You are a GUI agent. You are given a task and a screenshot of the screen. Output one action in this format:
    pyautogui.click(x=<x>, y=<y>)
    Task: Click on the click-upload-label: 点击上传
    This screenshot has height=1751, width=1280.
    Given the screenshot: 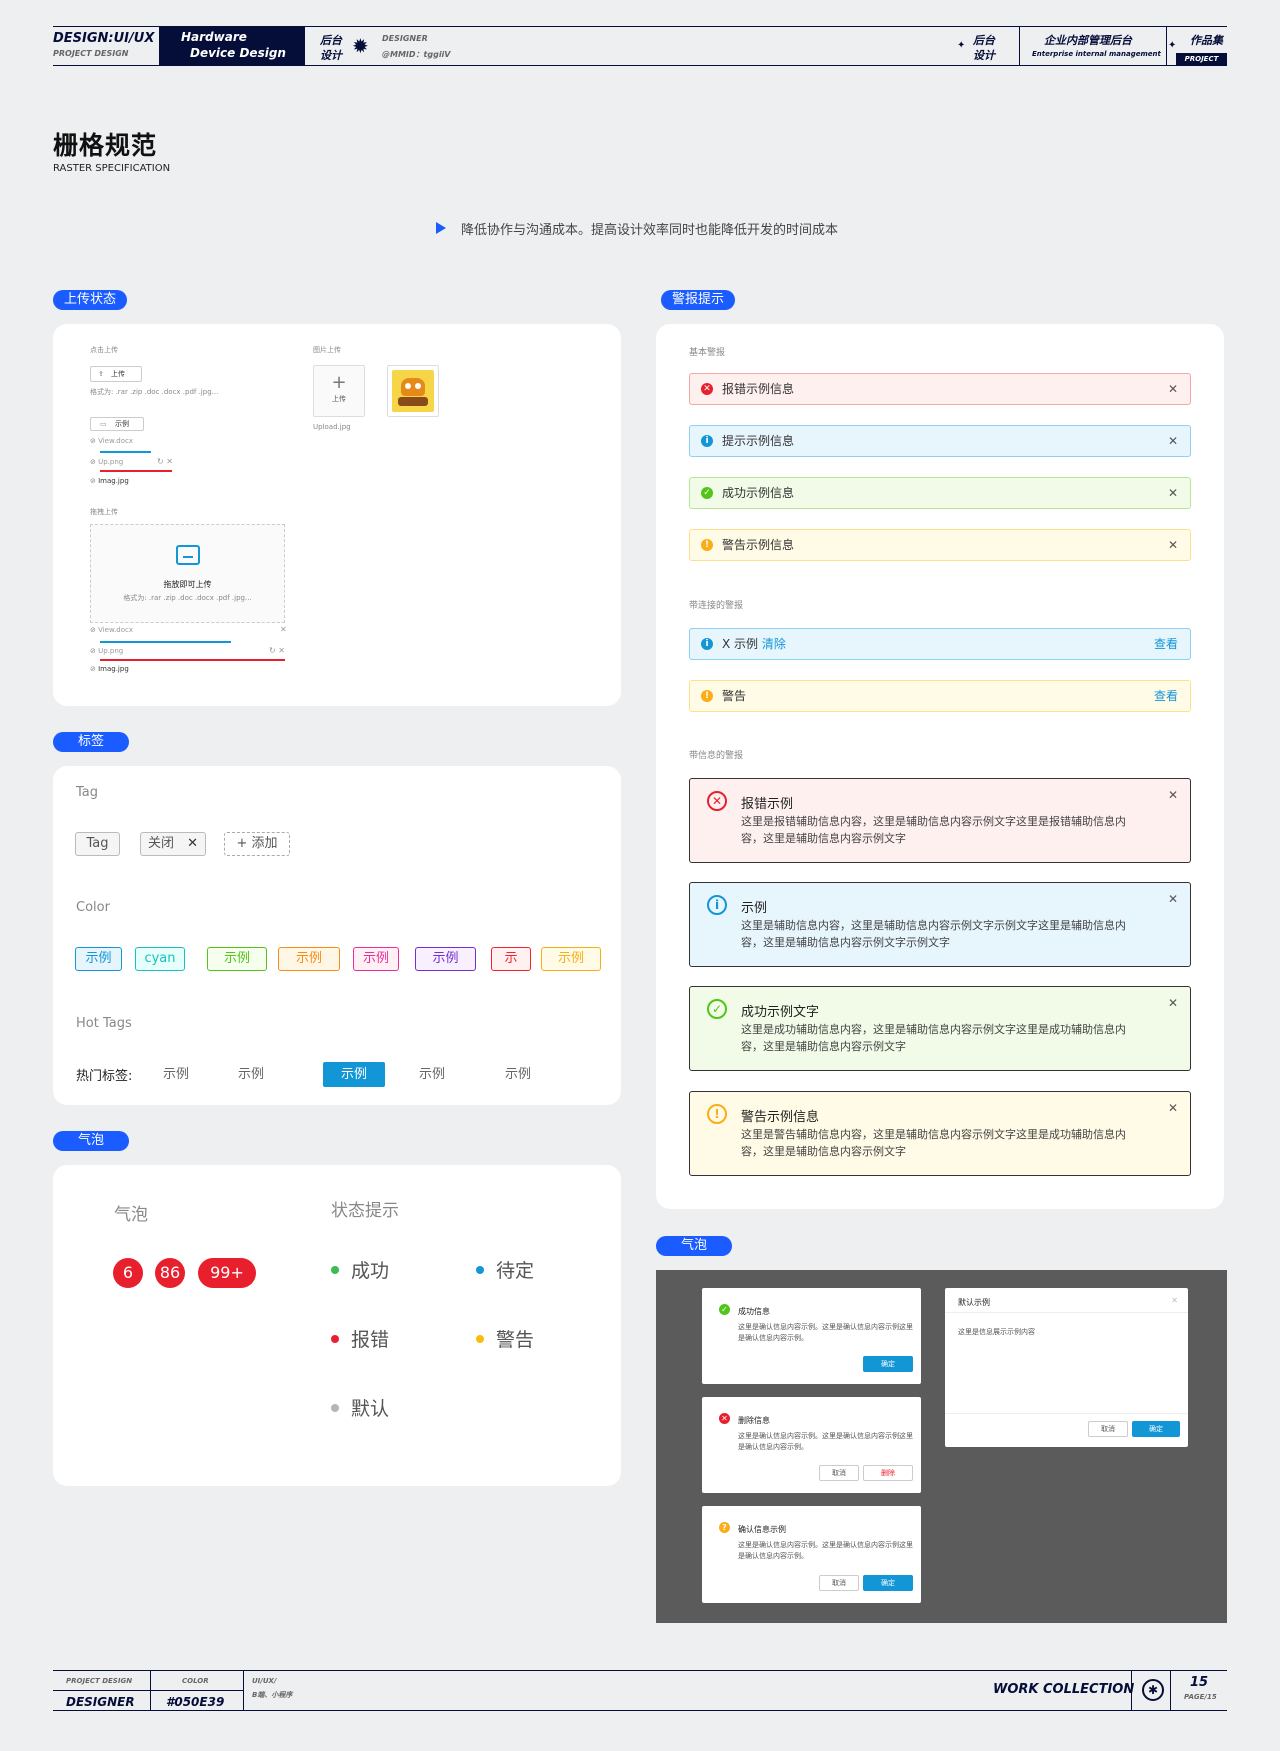 What is the action you would take?
    pyautogui.click(x=104, y=350)
    